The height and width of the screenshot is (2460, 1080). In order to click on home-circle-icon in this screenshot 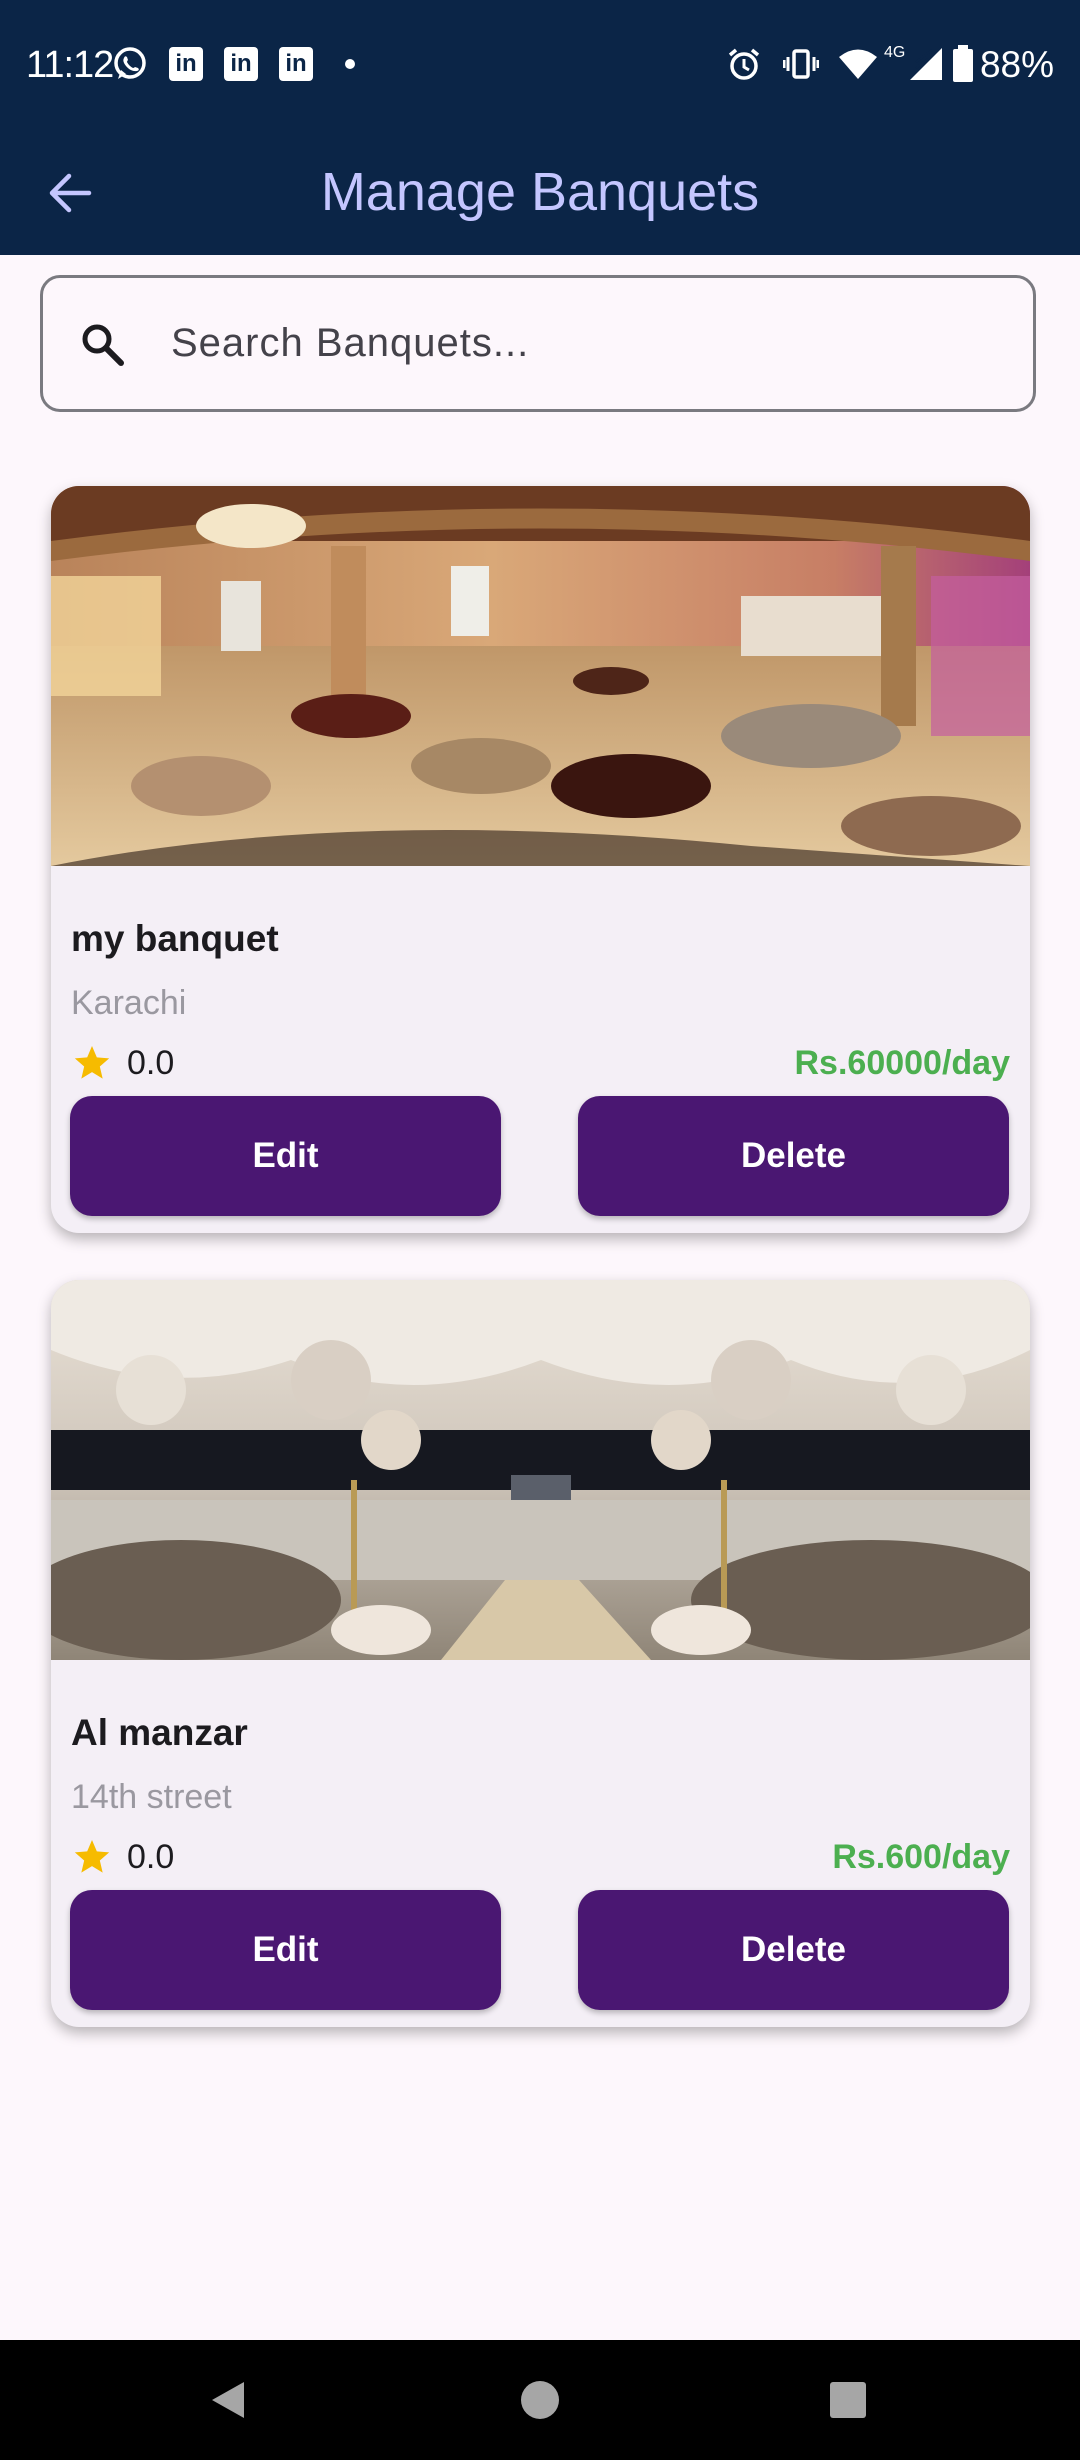, I will do `click(540, 2400)`.